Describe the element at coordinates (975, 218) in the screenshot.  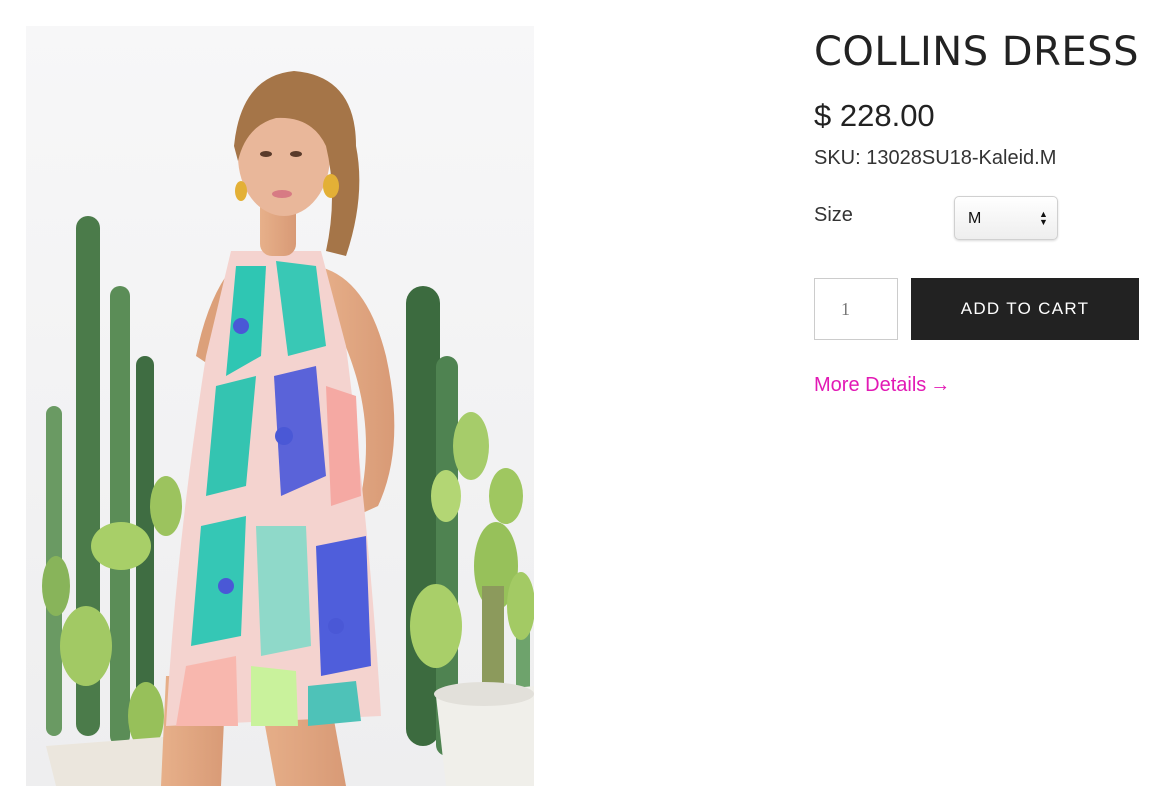
I see `size-selected-value: M` at that location.